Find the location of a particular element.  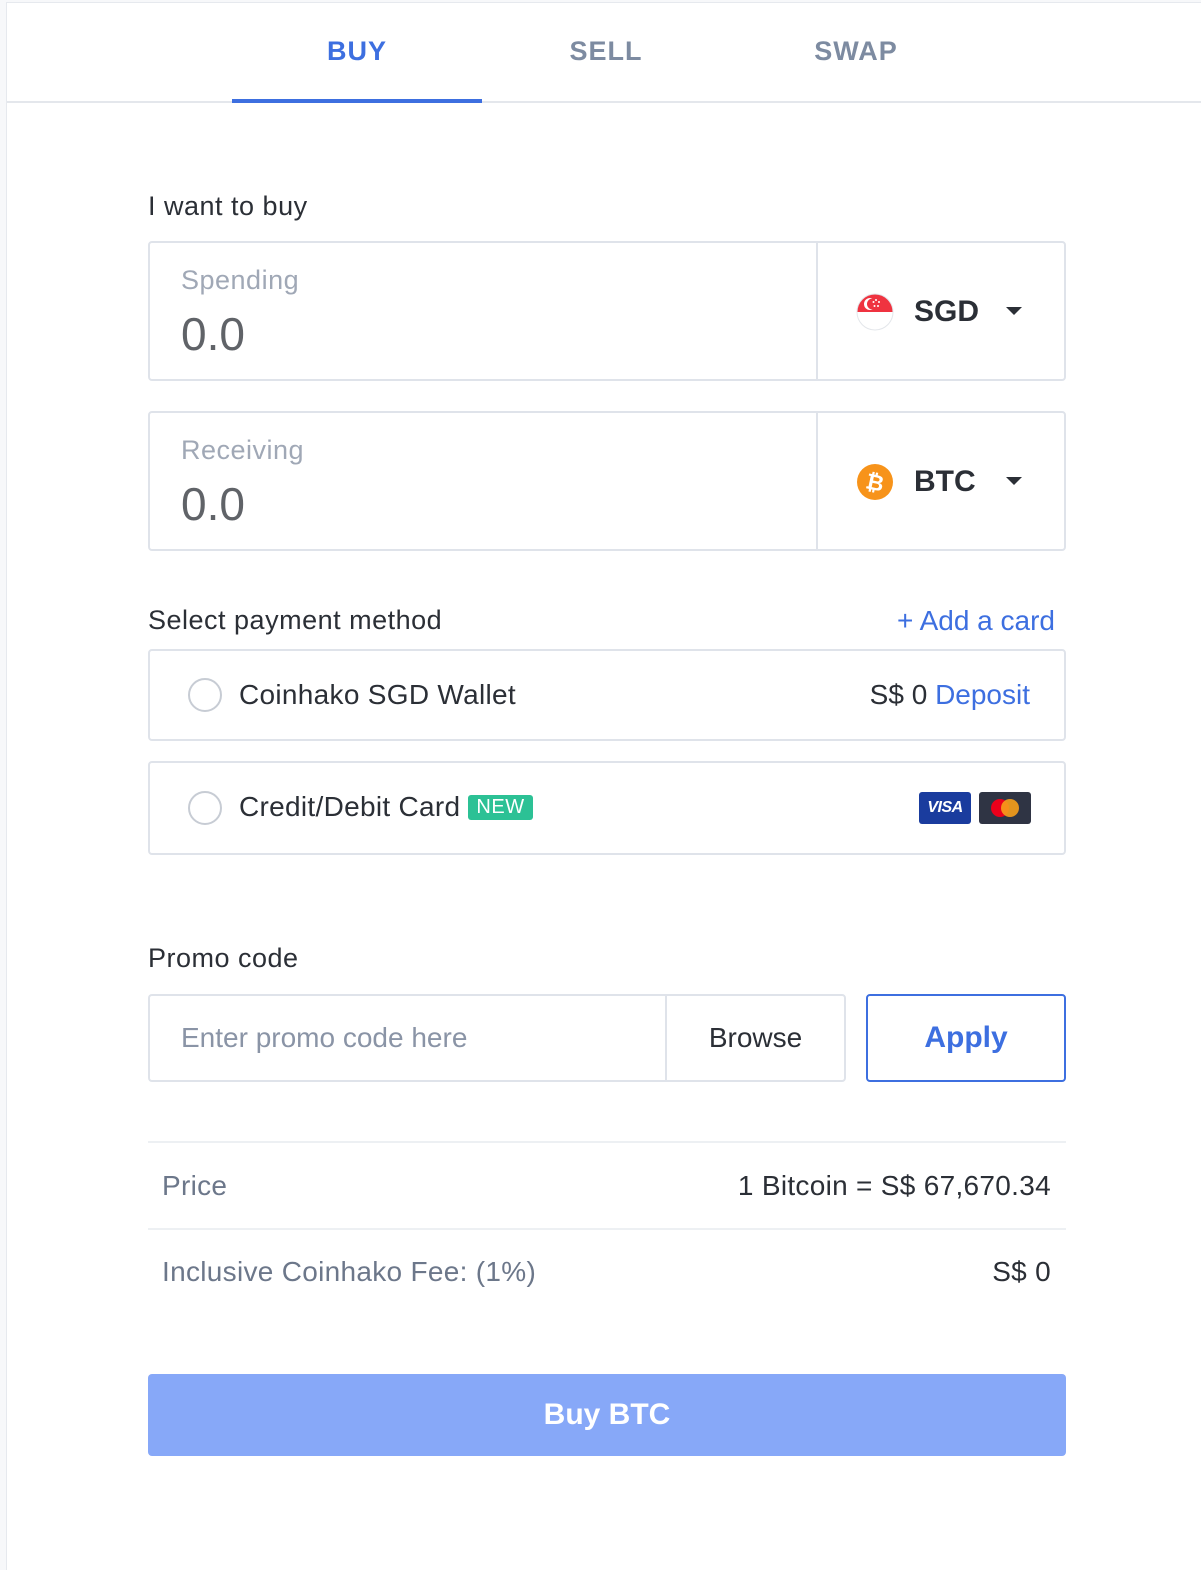

receiving-label: Receiving is located at coordinates (243, 450).